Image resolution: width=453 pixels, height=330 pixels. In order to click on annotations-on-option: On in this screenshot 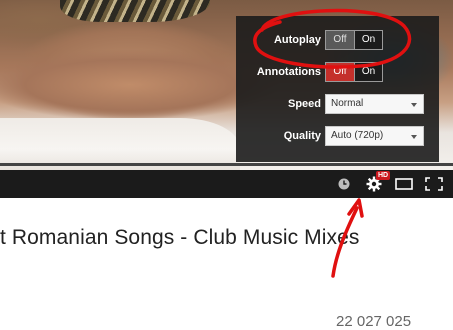, I will do `click(368, 72)`.